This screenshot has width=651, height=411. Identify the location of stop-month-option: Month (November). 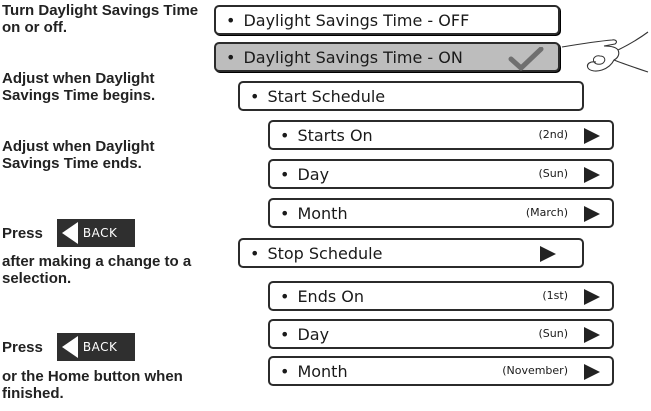
(441, 371).